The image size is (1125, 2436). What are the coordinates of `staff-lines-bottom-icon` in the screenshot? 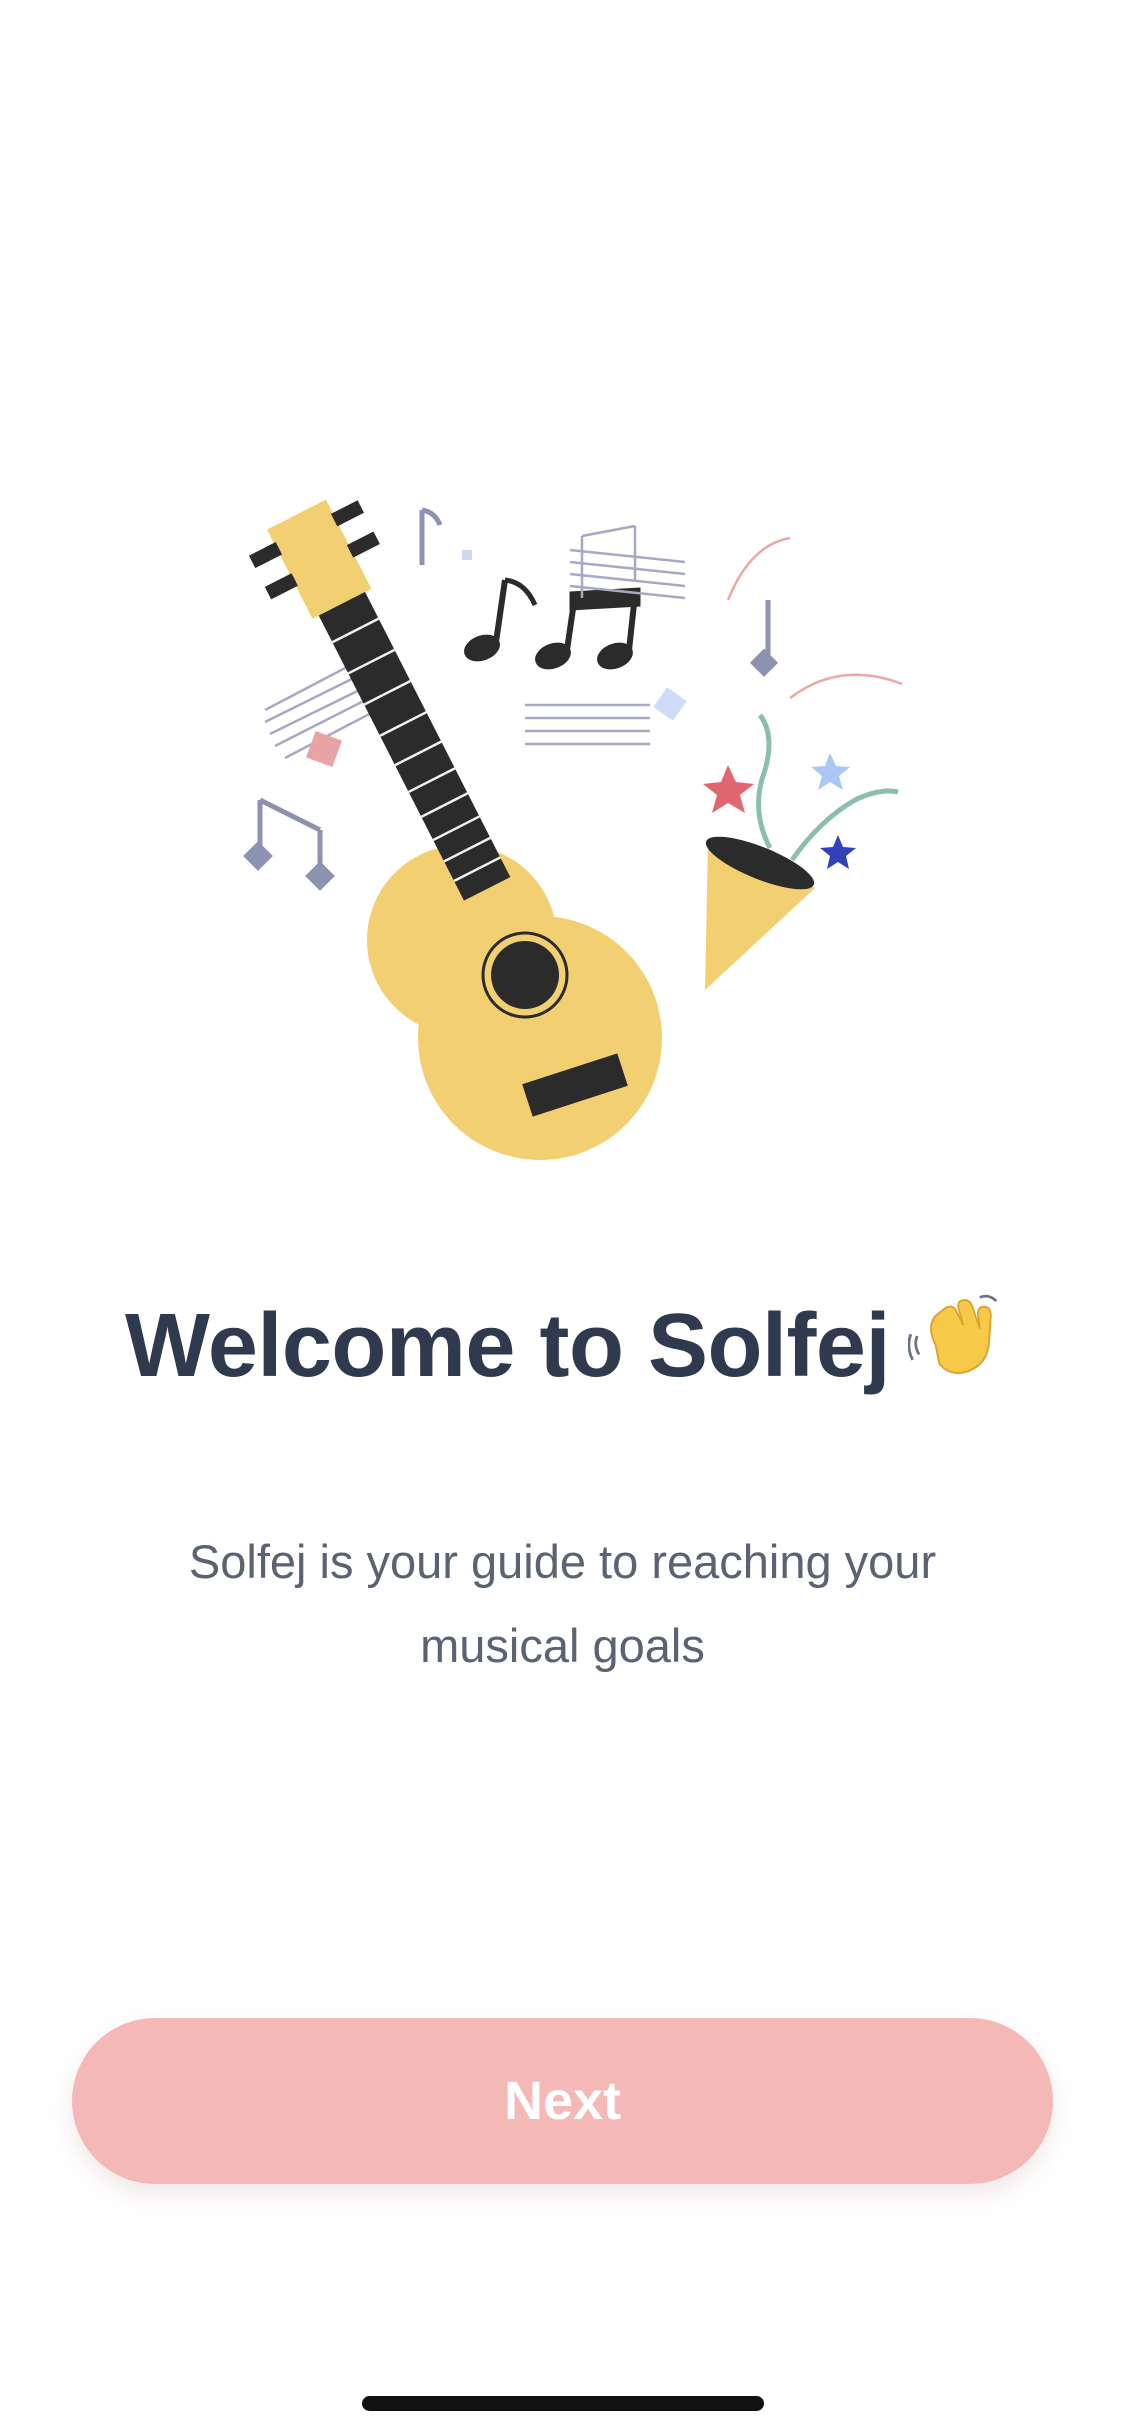 It's located at (587, 724).